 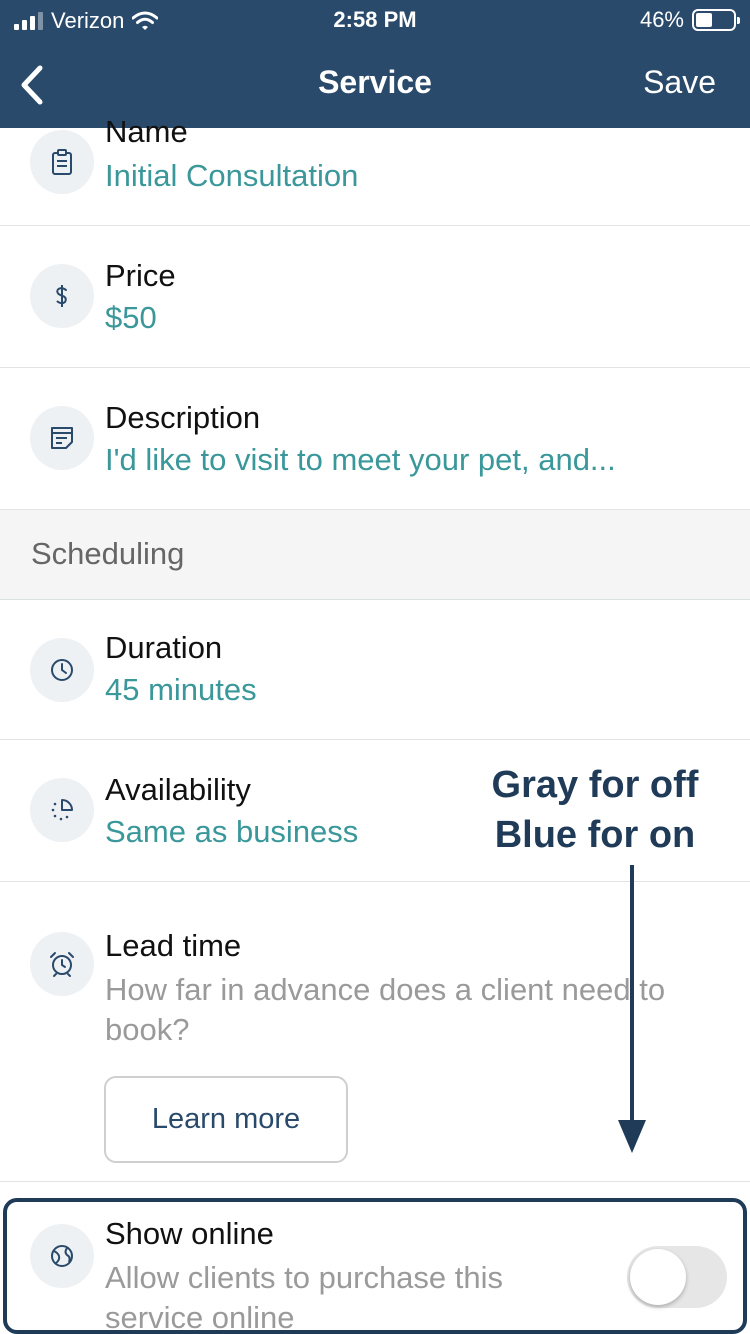 I want to click on globe-icon, so click(x=62, y=1256).